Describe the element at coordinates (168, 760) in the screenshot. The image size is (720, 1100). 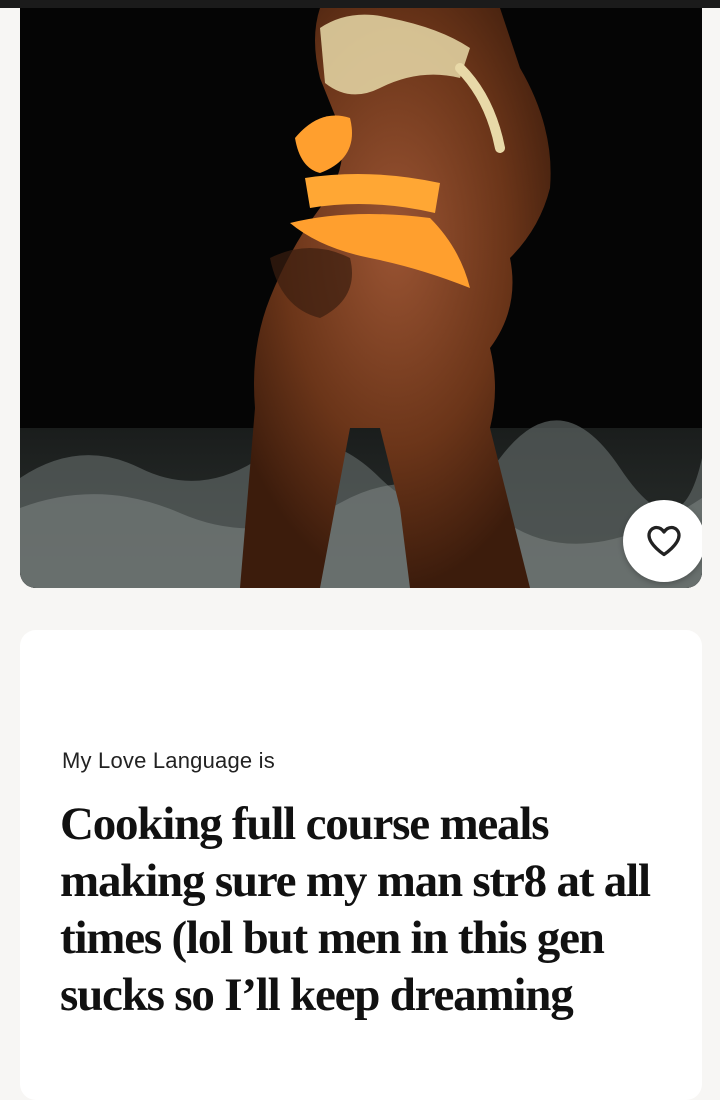
I see `prompt-label: My Love Language is` at that location.